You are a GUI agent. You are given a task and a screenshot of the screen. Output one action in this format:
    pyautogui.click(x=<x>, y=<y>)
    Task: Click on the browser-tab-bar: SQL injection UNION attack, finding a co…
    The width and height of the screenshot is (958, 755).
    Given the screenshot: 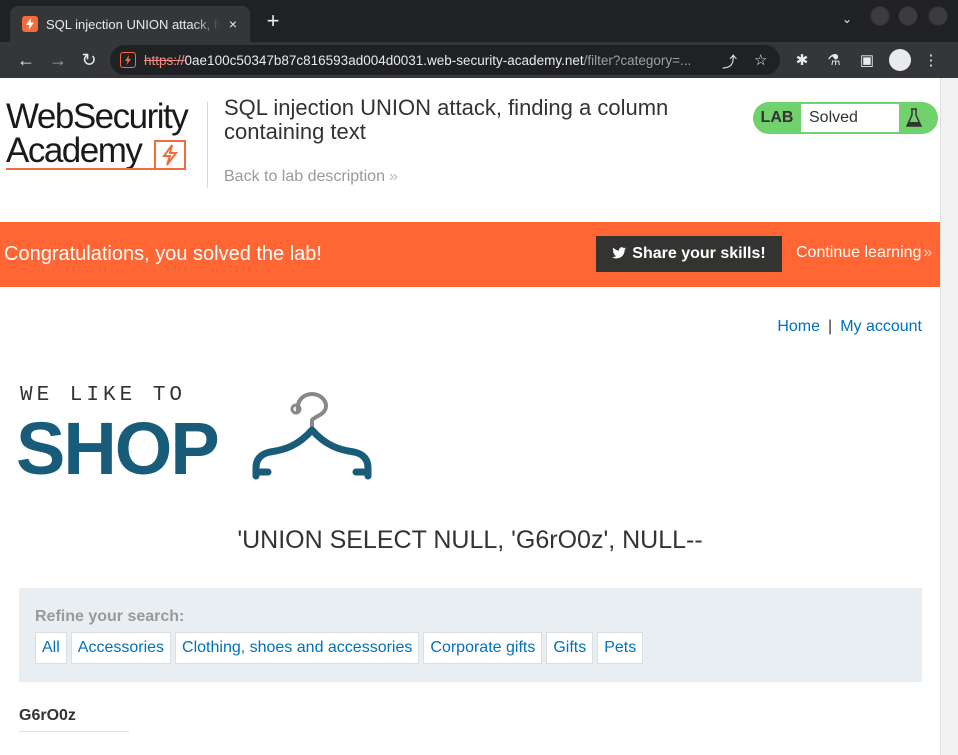 What is the action you would take?
    pyautogui.click(x=479, y=21)
    